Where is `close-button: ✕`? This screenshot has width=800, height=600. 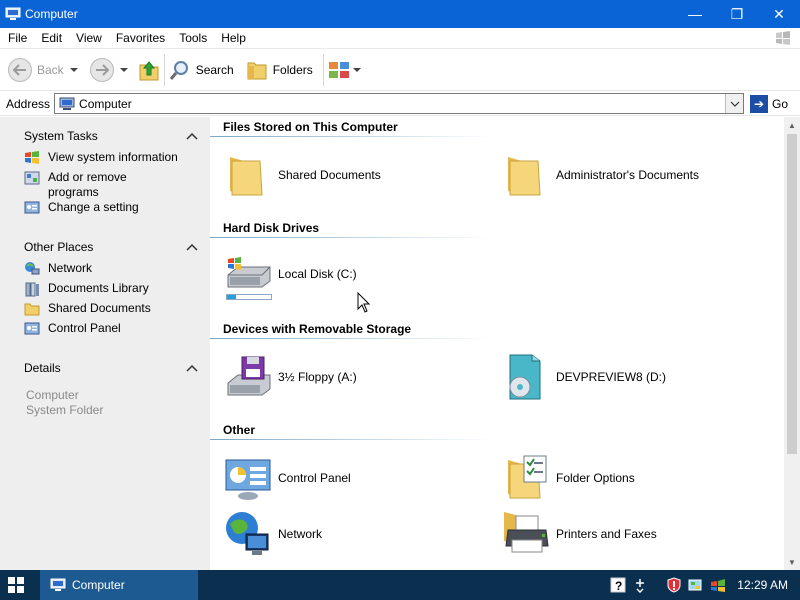
close-button: ✕ is located at coordinates (779, 14).